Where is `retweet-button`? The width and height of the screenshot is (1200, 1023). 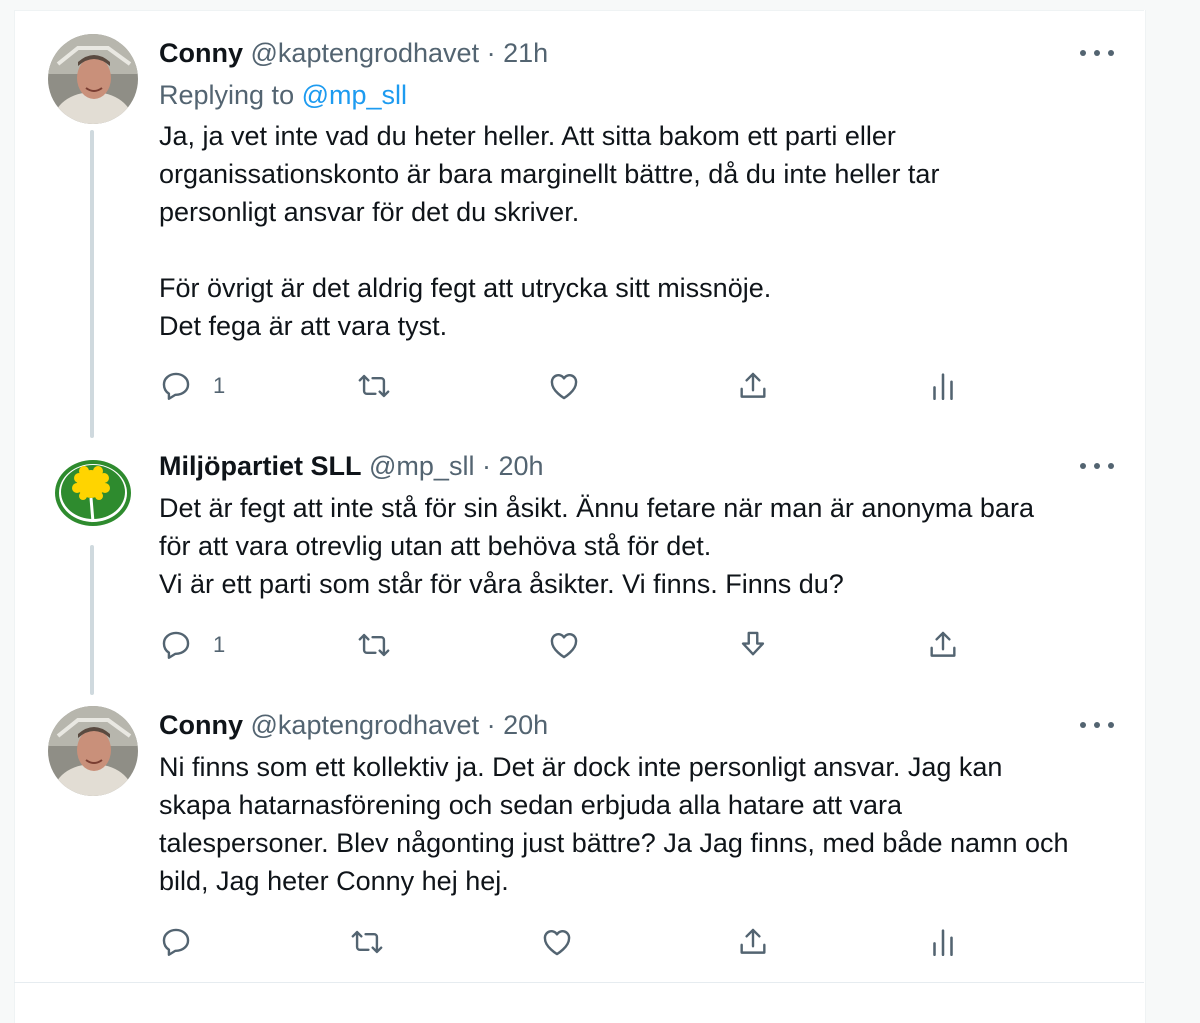
retweet-button is located at coordinates (367, 942).